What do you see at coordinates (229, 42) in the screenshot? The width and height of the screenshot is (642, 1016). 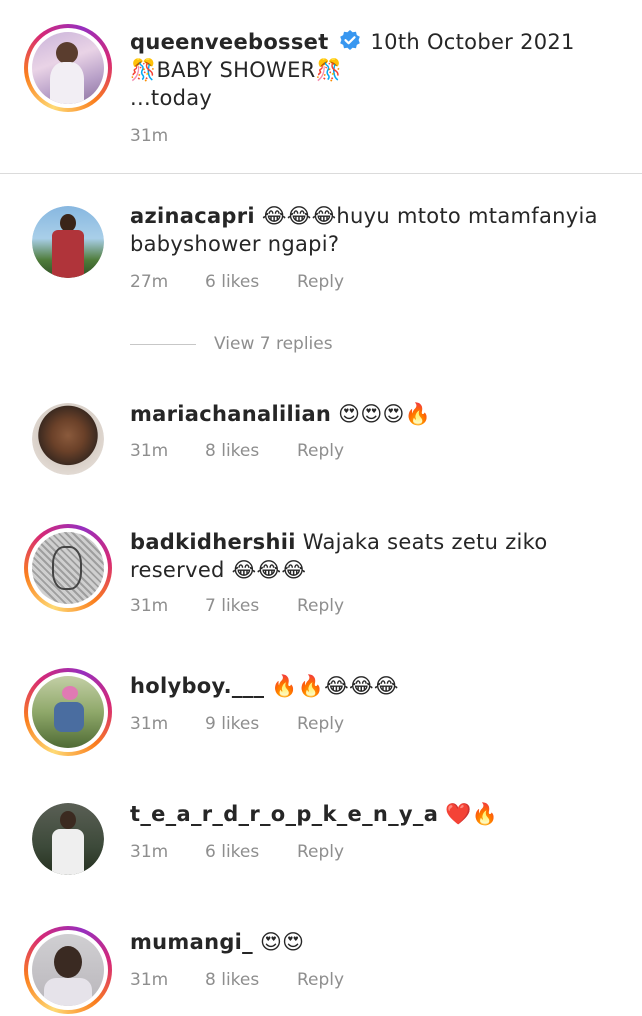 I see `caption-username: queenveebosset` at bounding box center [229, 42].